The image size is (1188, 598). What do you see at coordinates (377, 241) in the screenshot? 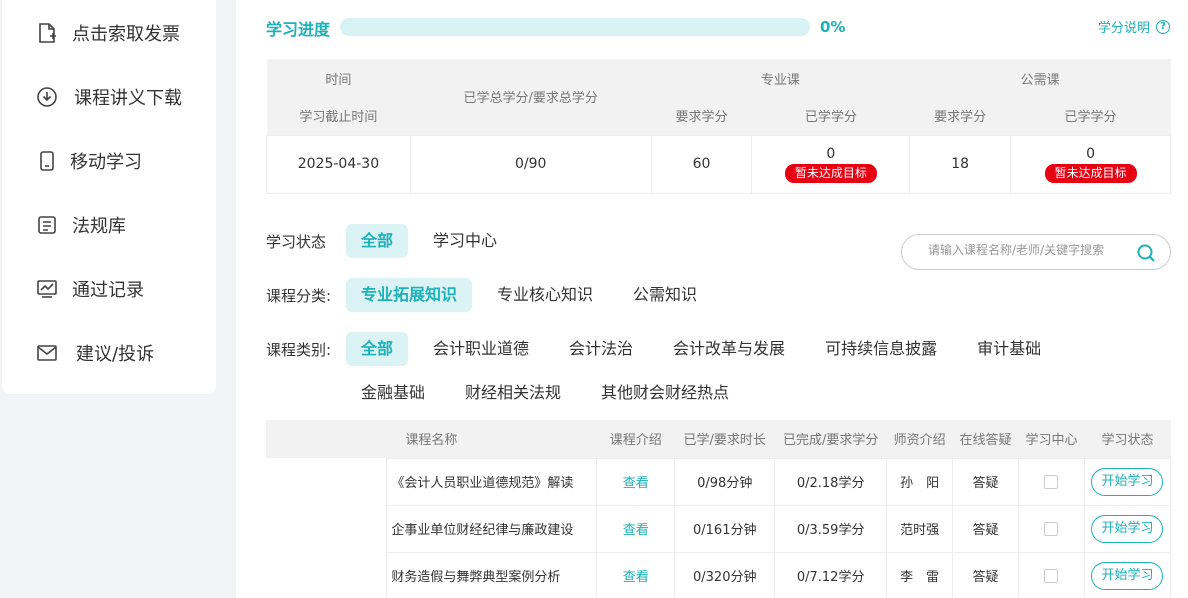
I see `status-option-all: 全部` at bounding box center [377, 241].